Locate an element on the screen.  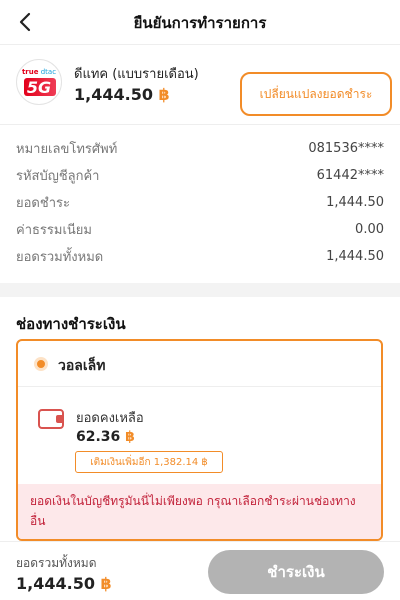
section-separator is located at coordinates (200, 290).